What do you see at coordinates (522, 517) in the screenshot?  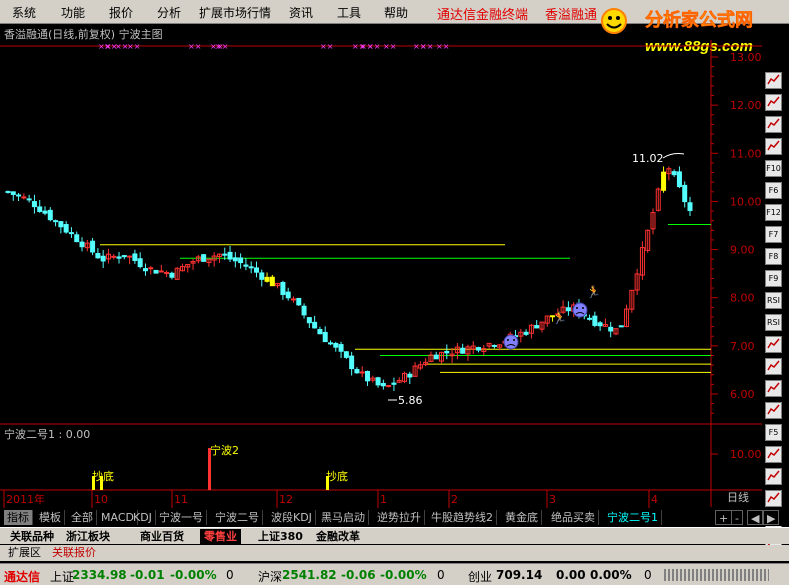 I see `indicator-tab: 黄金底` at bounding box center [522, 517].